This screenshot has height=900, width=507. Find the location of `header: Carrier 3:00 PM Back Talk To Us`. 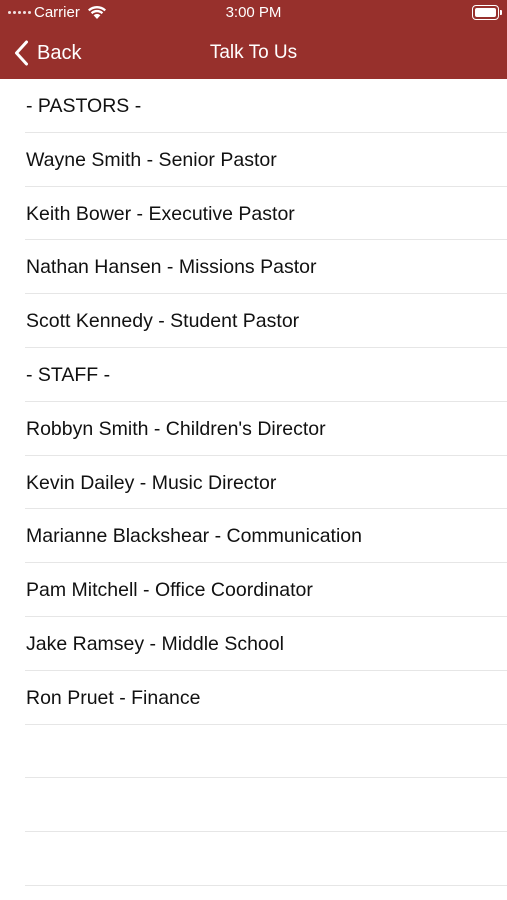

header: Carrier 3:00 PM Back Talk To Us is located at coordinates (253, 39).